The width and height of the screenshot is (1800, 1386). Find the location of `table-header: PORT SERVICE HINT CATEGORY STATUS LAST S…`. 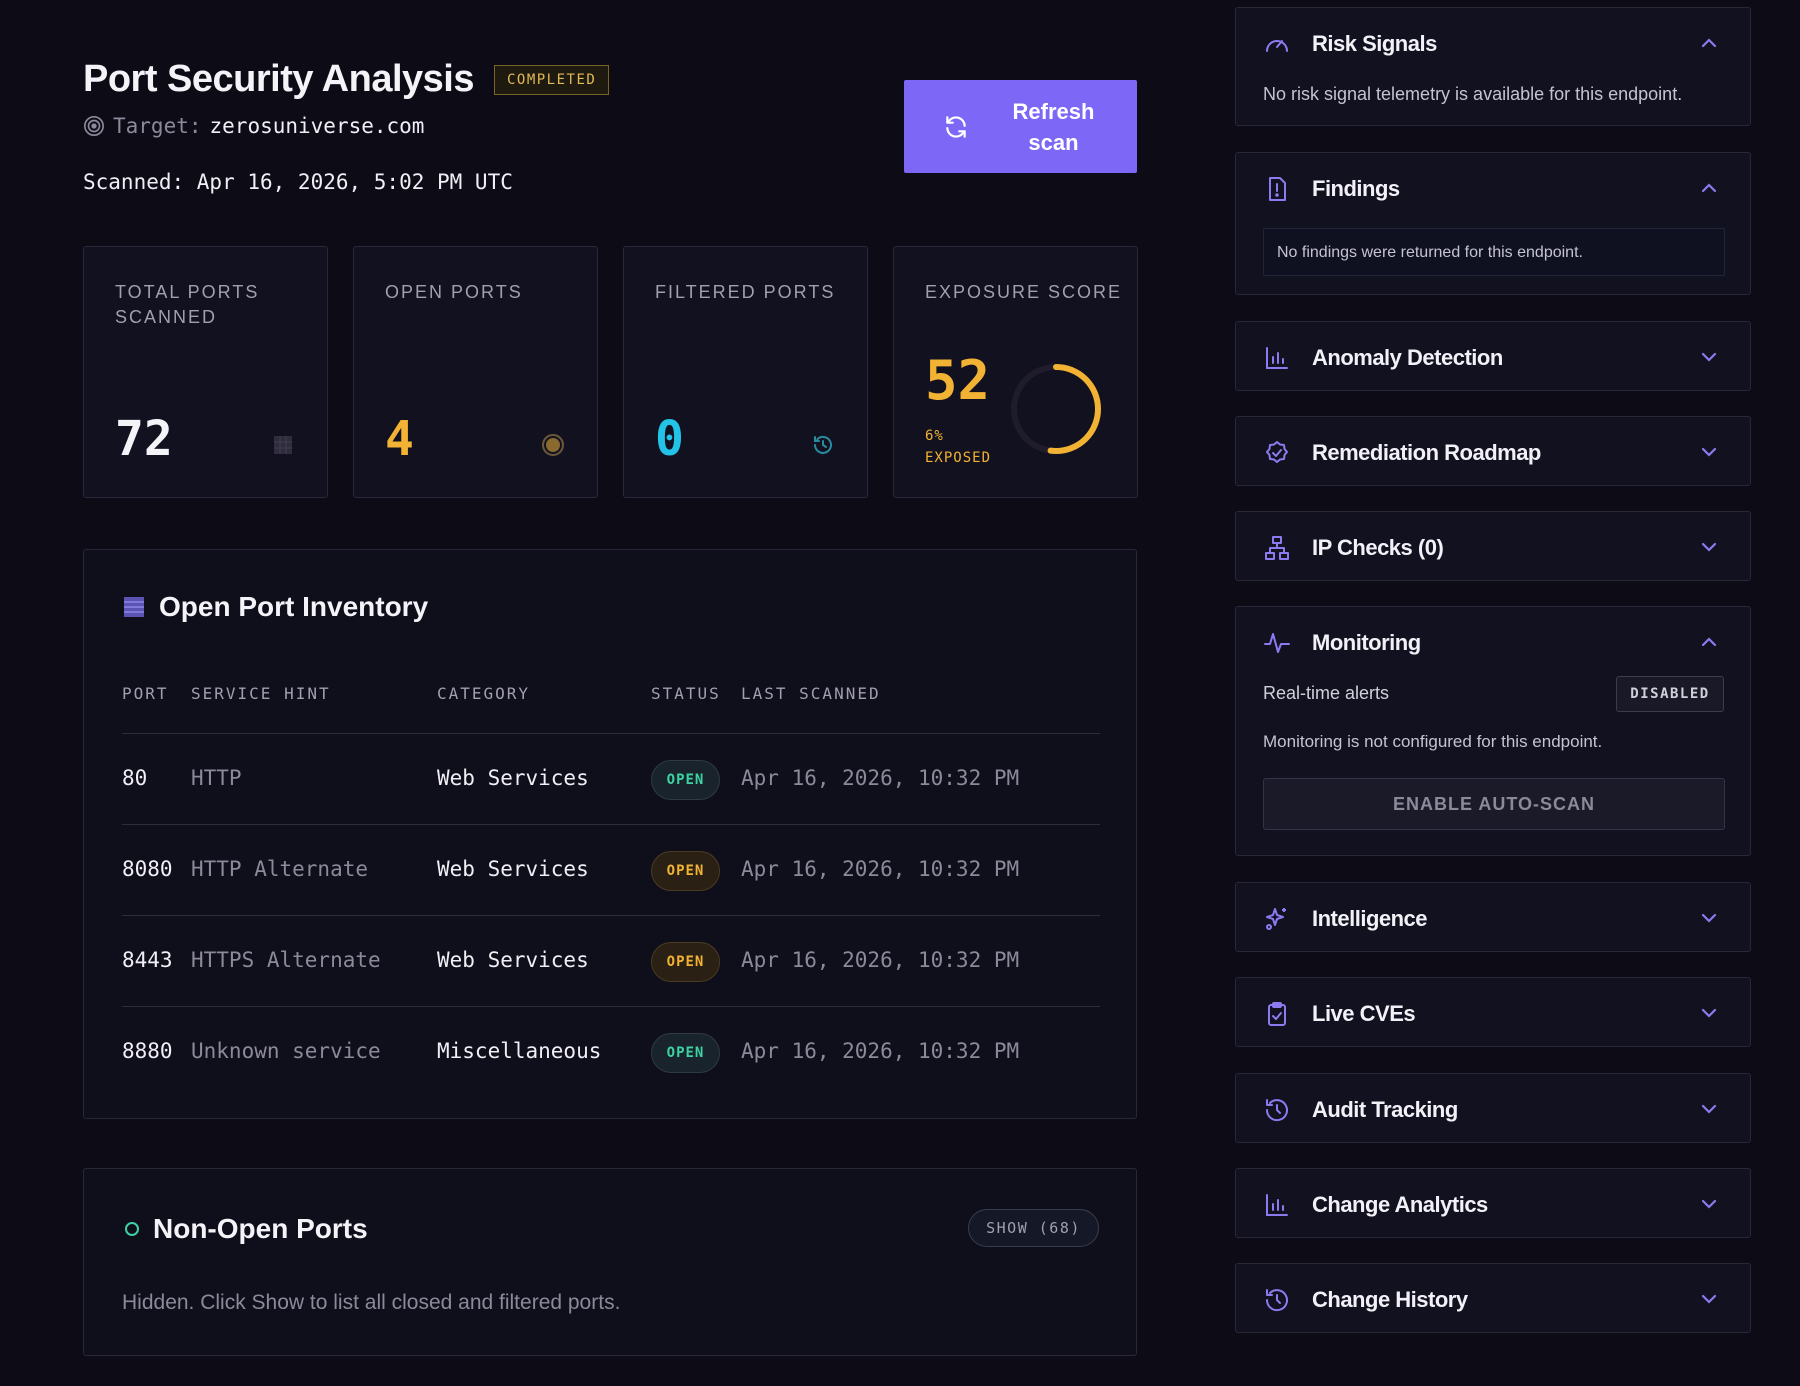

table-header: PORT SERVICE HINT CATEGORY STATUS LAST S… is located at coordinates (611, 703).